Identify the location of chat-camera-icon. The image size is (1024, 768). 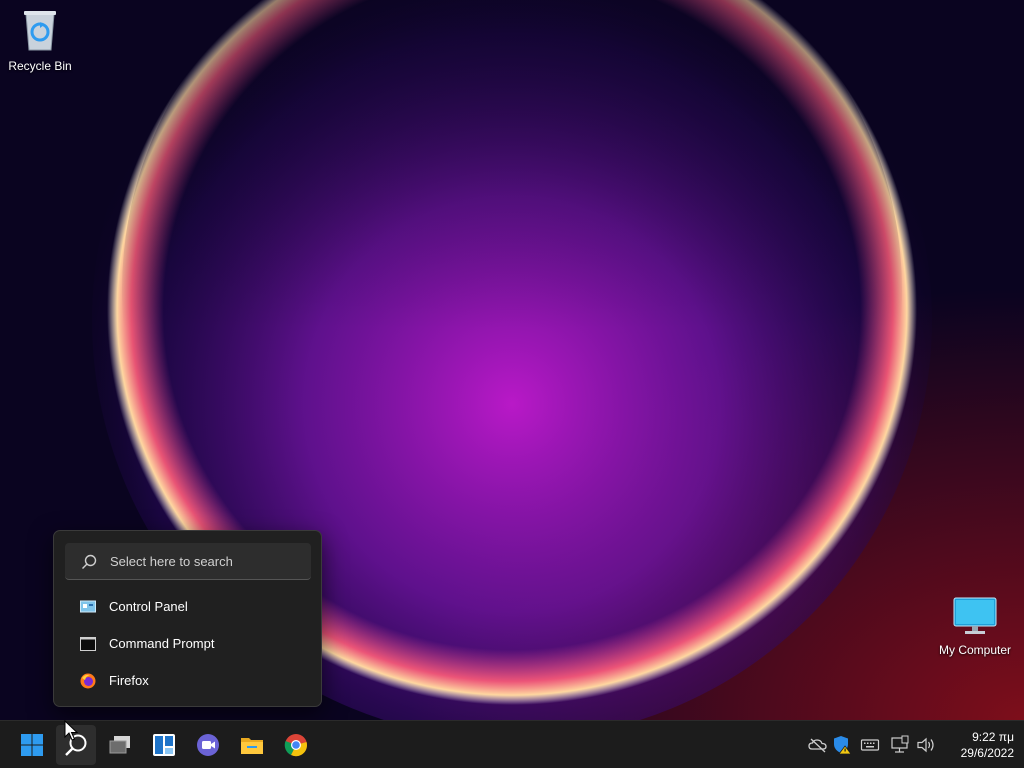
(208, 745).